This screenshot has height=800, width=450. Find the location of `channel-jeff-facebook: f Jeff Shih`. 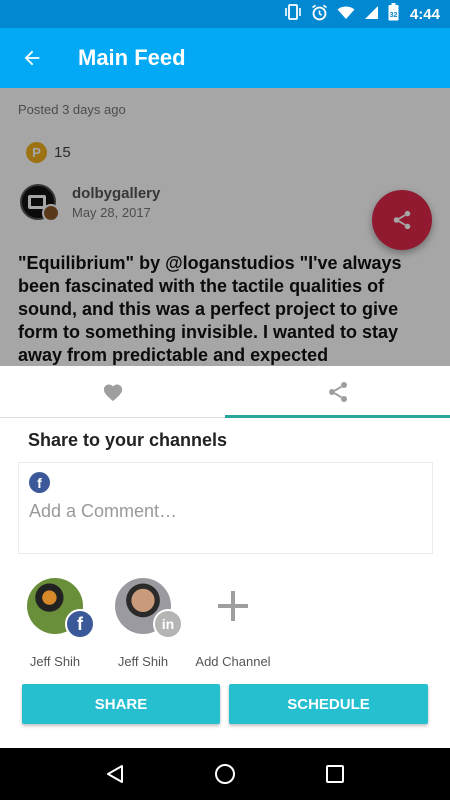

channel-jeff-facebook: f Jeff Shih is located at coordinates (55, 623).